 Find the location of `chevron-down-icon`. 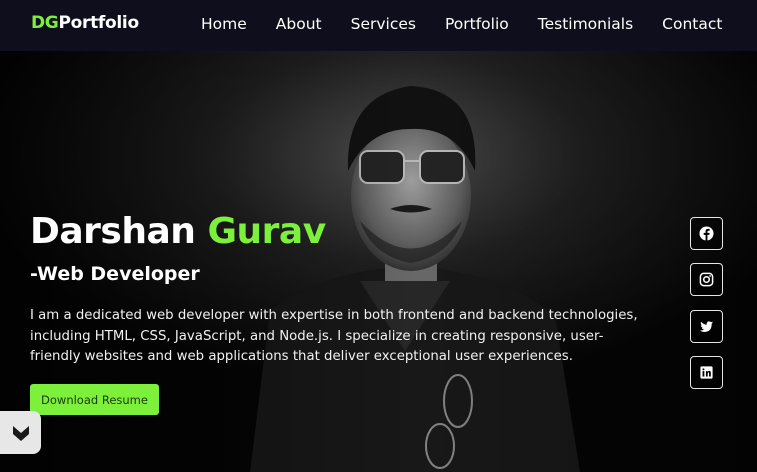

chevron-down-icon is located at coordinates (20, 433).